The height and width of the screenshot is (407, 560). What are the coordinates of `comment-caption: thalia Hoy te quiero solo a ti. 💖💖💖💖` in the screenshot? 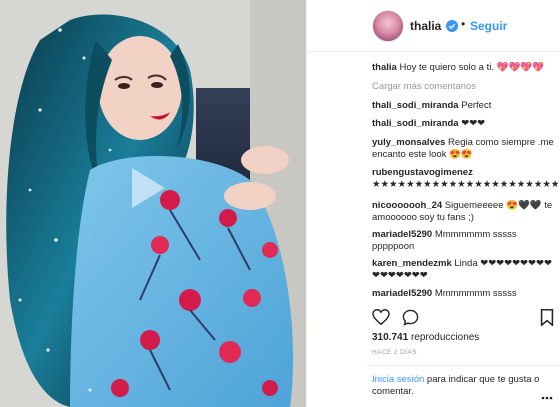 It's located at (465, 68).